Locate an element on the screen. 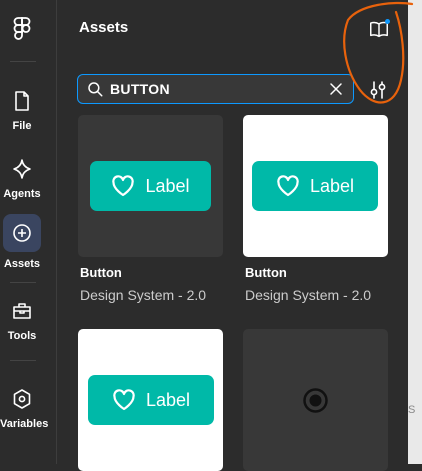 The image size is (422, 471). asset-card: Label is located at coordinates (150, 400).